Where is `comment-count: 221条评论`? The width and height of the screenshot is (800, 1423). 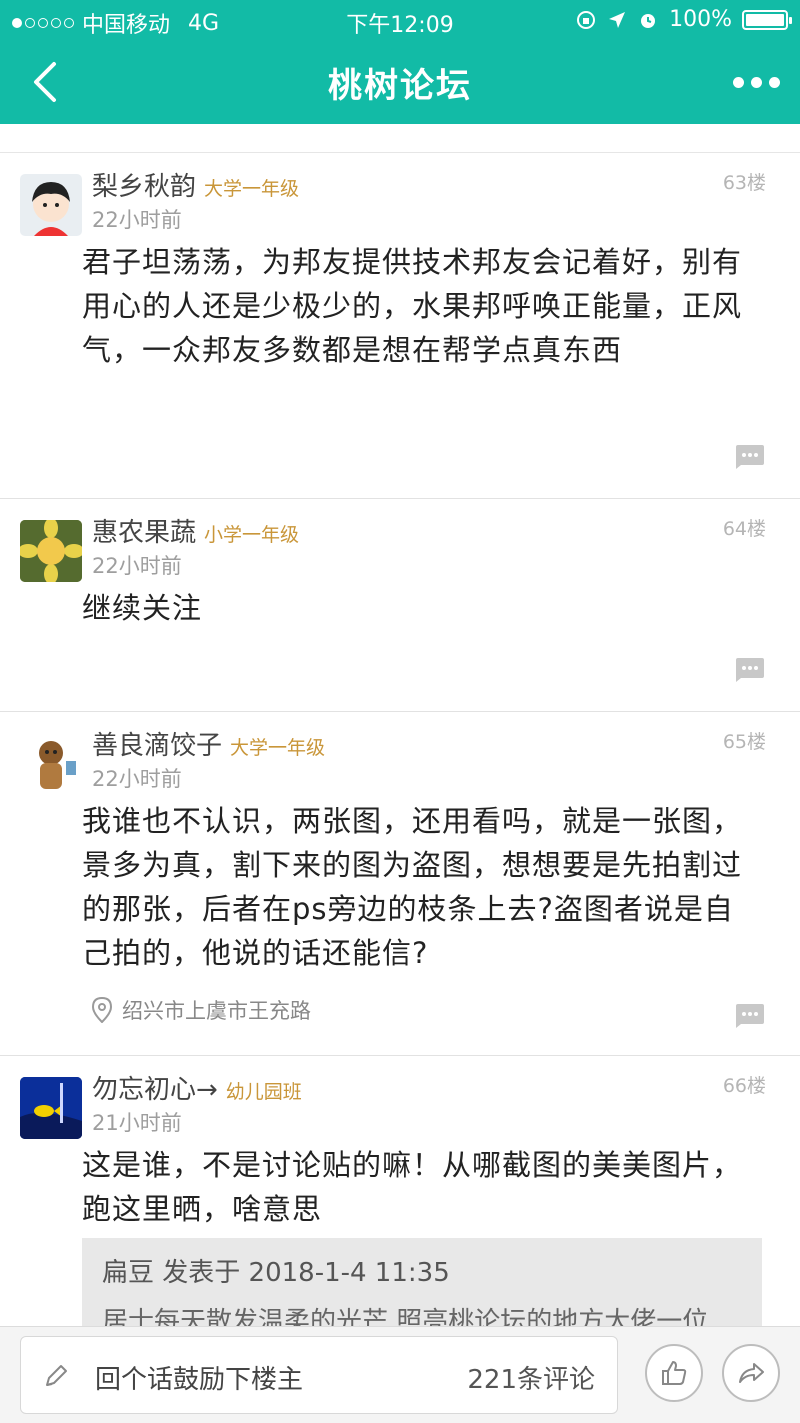 comment-count: 221条评论 is located at coordinates (531, 1377).